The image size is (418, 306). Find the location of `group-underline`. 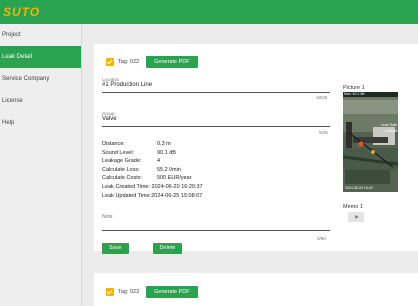

group-underline is located at coordinates (216, 126).